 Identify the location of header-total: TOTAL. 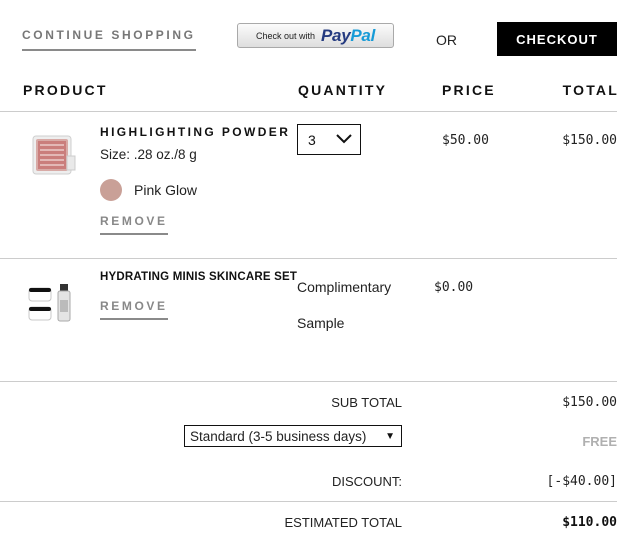
(590, 90).